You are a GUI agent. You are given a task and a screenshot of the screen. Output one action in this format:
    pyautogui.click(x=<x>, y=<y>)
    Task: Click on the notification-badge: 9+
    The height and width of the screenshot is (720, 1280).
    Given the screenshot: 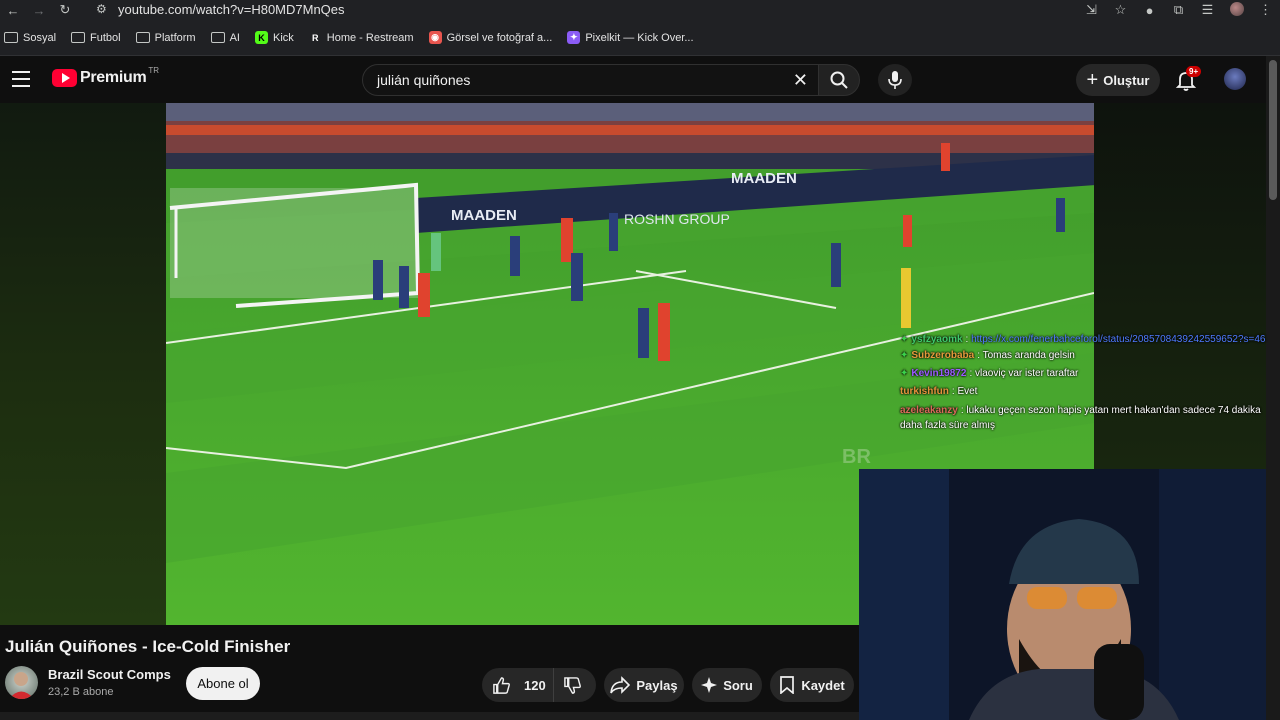 What is the action you would take?
    pyautogui.click(x=1194, y=71)
    